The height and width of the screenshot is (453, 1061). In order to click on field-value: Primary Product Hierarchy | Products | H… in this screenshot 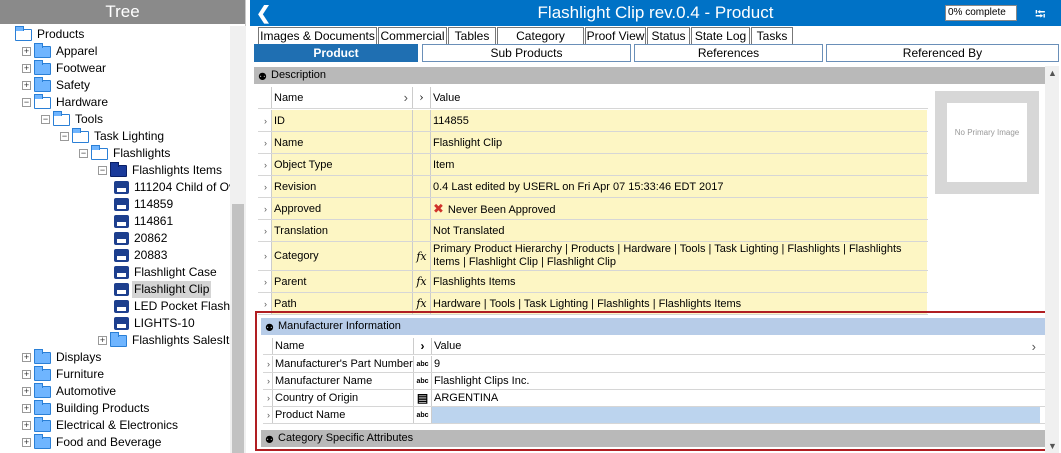, I will do `click(679, 256)`.